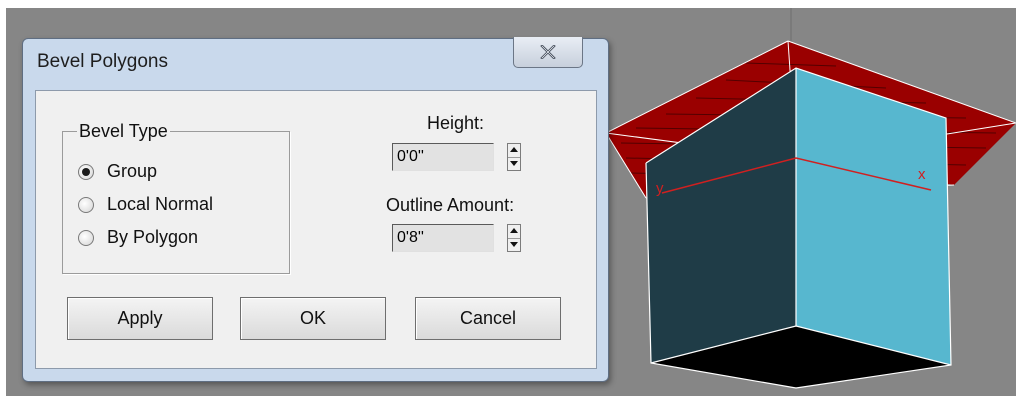  I want to click on radio-local-normal-button, so click(86, 204).